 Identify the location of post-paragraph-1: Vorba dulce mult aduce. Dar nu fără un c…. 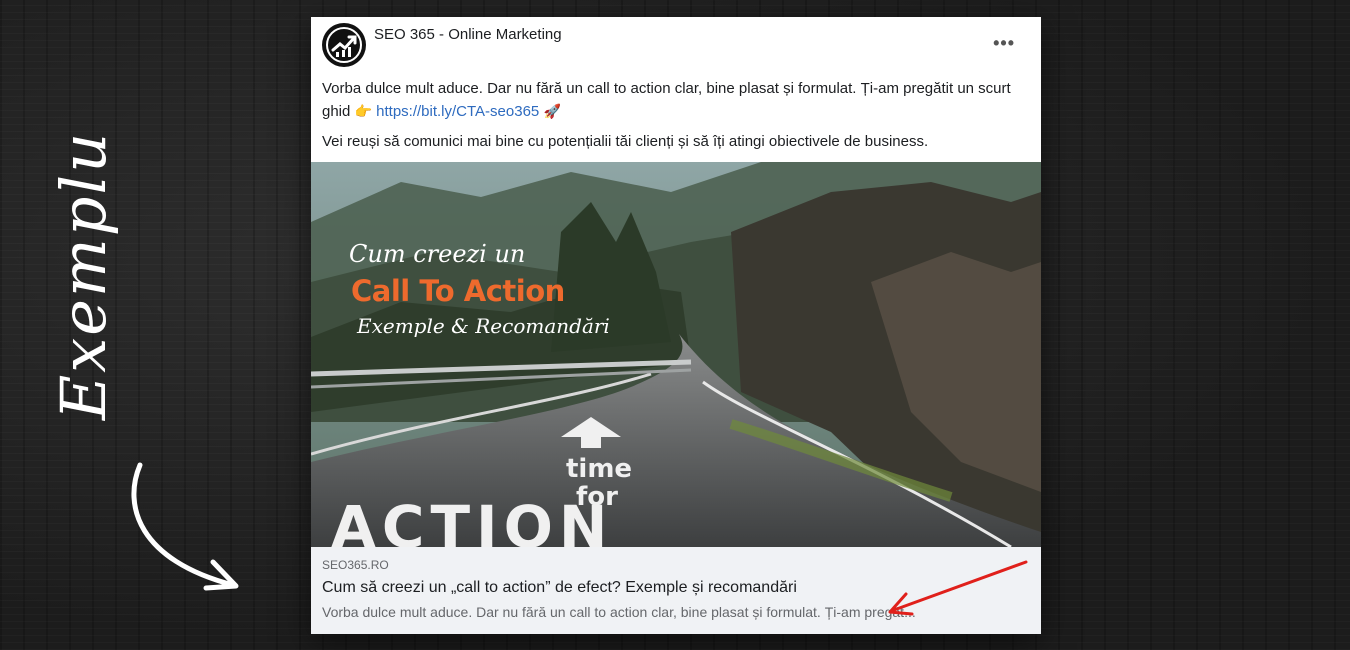
(674, 100).